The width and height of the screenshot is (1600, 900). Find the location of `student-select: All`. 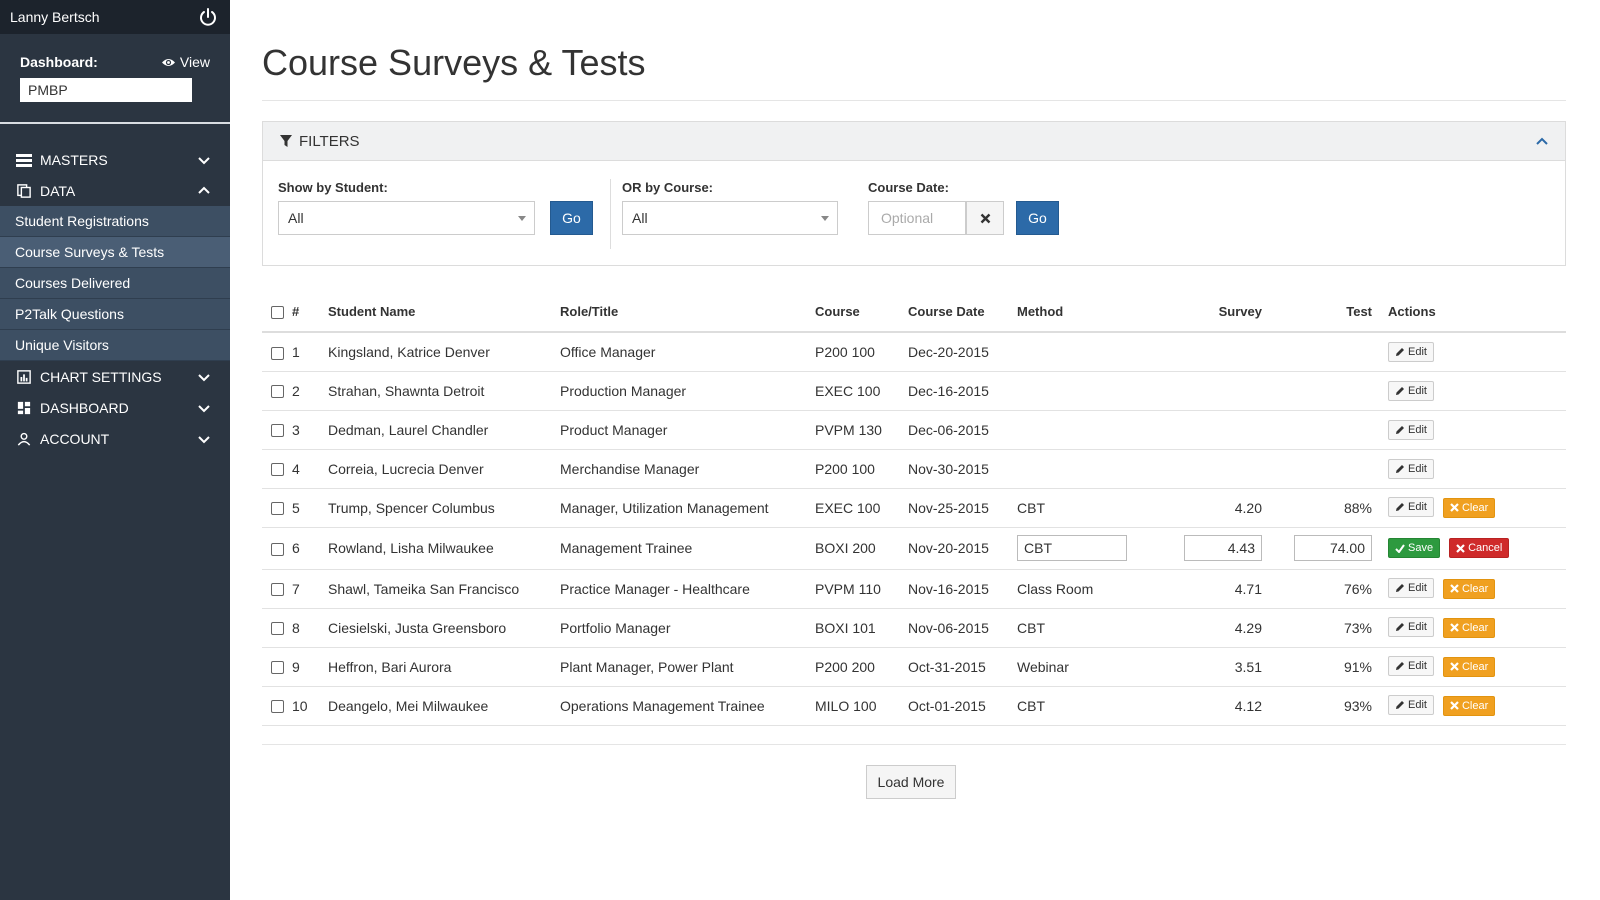

student-select: All is located at coordinates (406, 218).